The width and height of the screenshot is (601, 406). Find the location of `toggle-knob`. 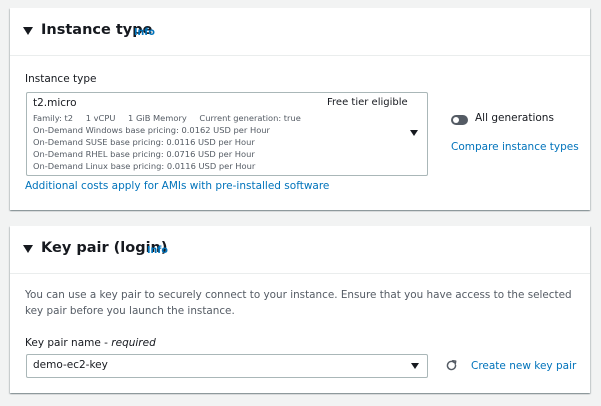

toggle-knob is located at coordinates (456, 120).